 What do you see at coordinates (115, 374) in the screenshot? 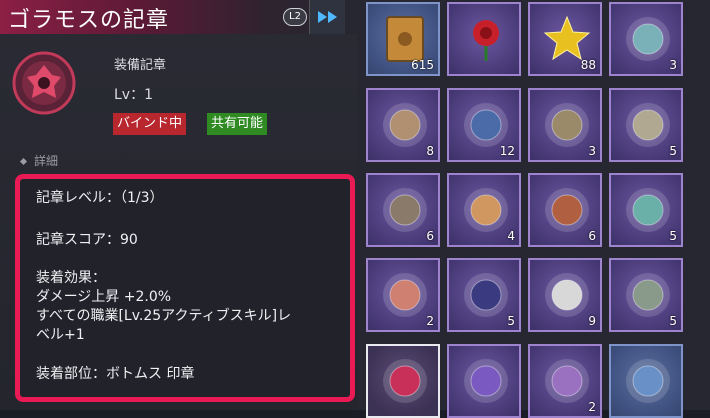
I see `detail-line: 装着部位：ボトムス 印章` at bounding box center [115, 374].